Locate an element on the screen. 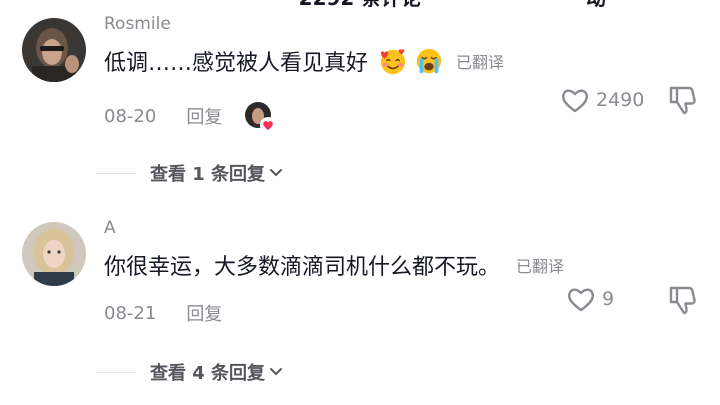 This screenshot has width=720, height=405. view-replies-button: 查看 4 条回复 is located at coordinates (226, 372).